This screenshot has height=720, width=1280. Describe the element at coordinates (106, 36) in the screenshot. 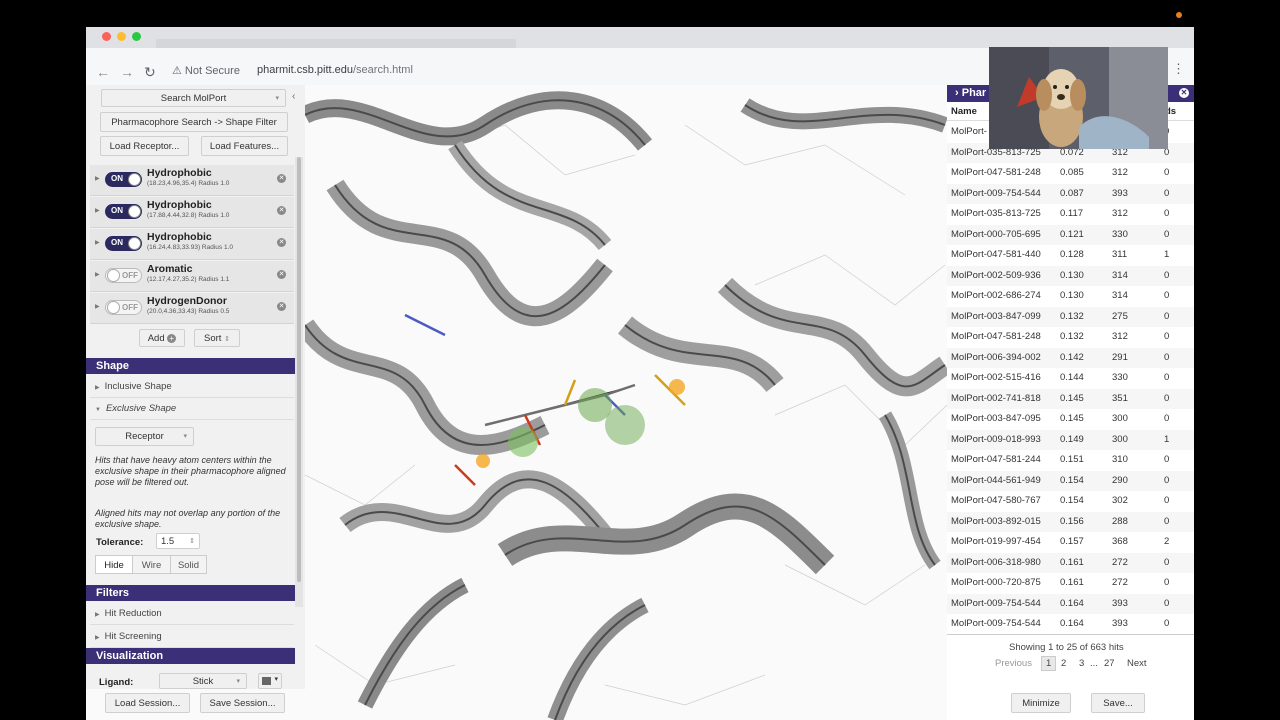

I see `close-window-button` at that location.